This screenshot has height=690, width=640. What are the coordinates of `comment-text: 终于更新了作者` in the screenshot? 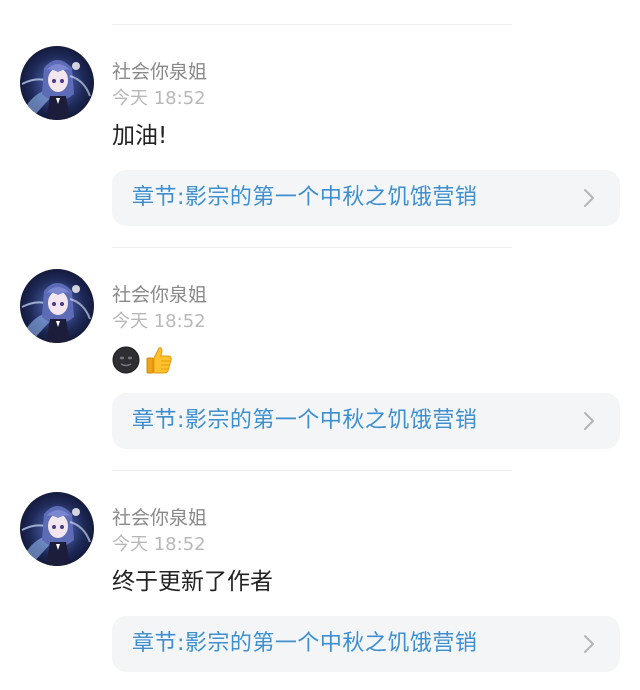 It's located at (192, 582).